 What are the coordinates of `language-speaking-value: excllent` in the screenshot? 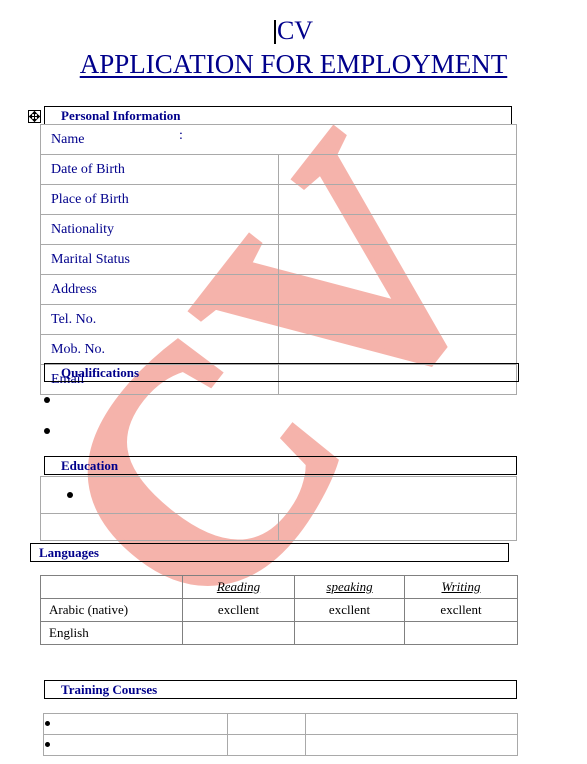 It's located at (349, 610).